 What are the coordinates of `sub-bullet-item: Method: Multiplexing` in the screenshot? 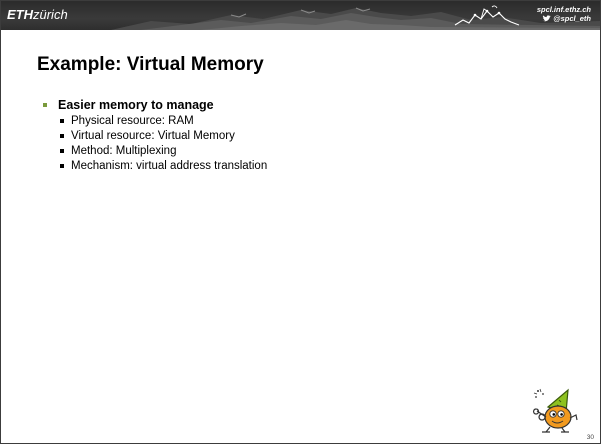 It's located at (162, 151).